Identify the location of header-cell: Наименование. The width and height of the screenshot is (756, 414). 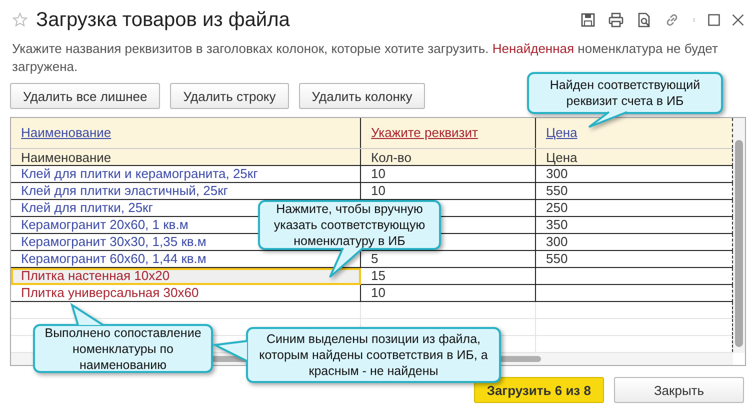
(186, 157).